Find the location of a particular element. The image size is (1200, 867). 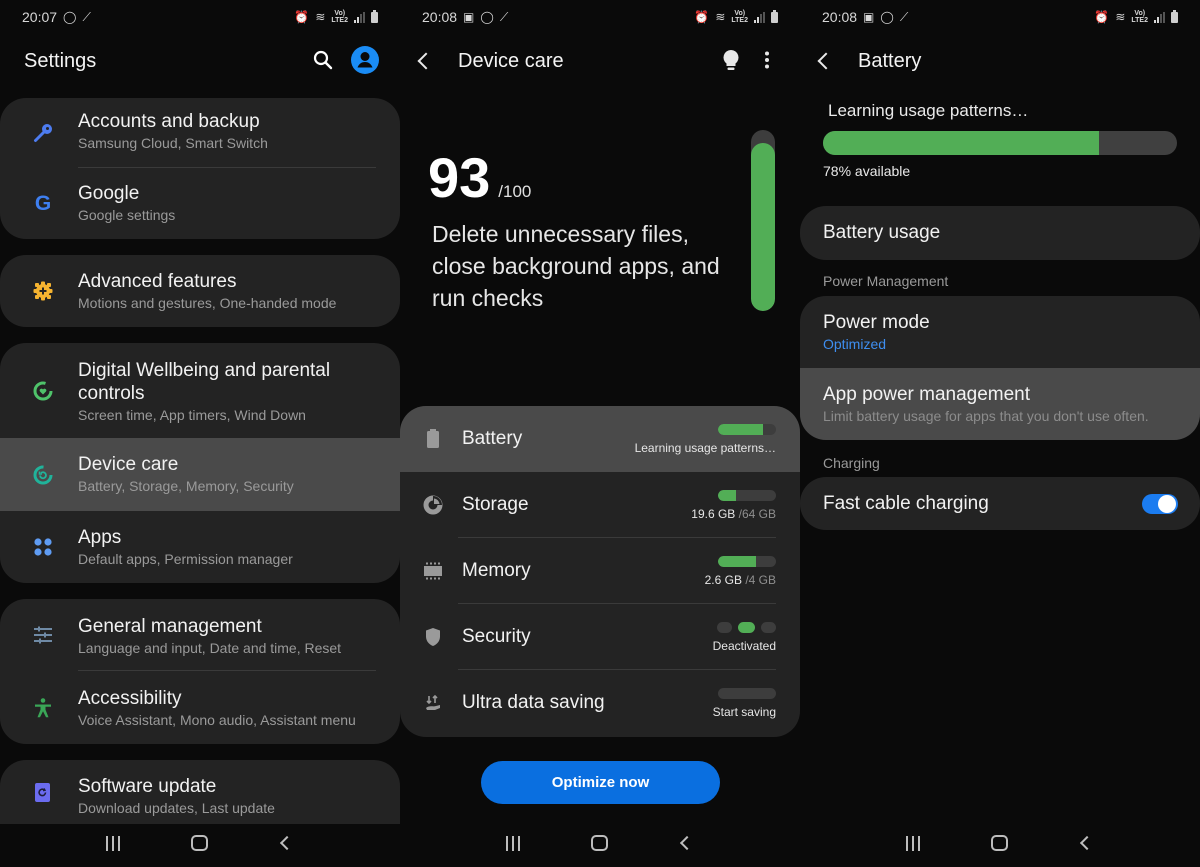

status-bar: 20:08 ▣ ◯ ⟋ ⏰ ≋ Vo) LTE2 is located at coordinates (1000, 17).